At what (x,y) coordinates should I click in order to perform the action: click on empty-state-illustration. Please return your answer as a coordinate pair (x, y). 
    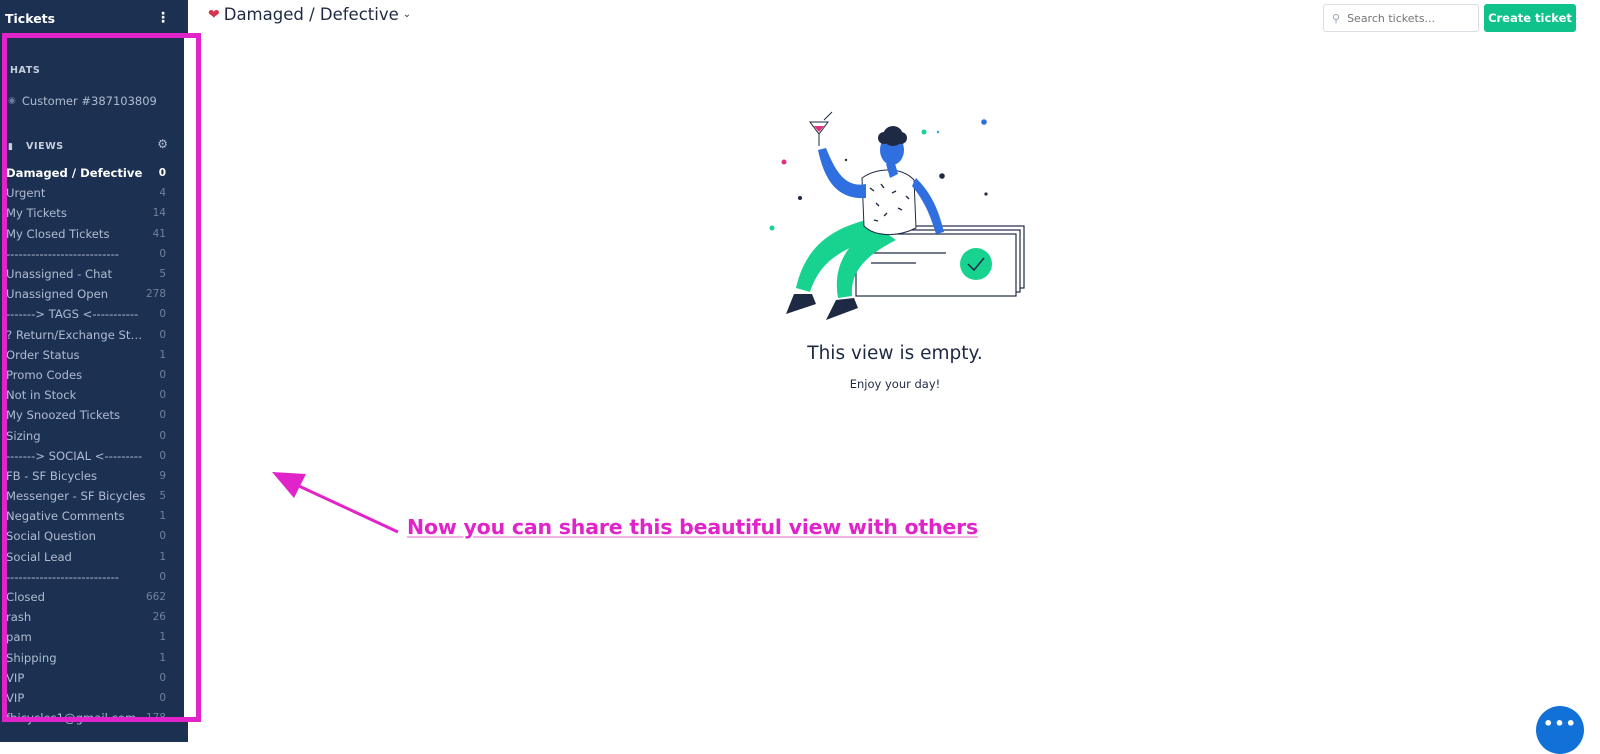
    Looking at the image, I should click on (897, 215).